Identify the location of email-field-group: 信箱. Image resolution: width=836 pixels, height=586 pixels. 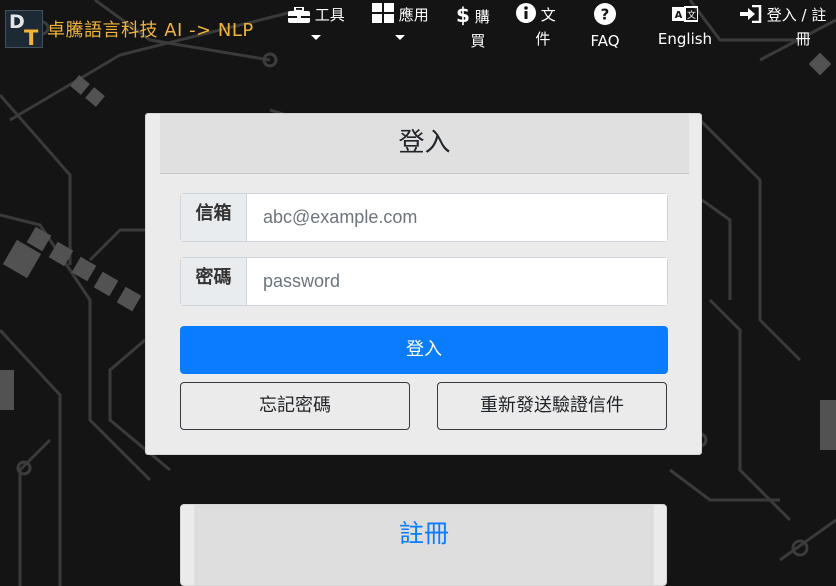
(424, 217).